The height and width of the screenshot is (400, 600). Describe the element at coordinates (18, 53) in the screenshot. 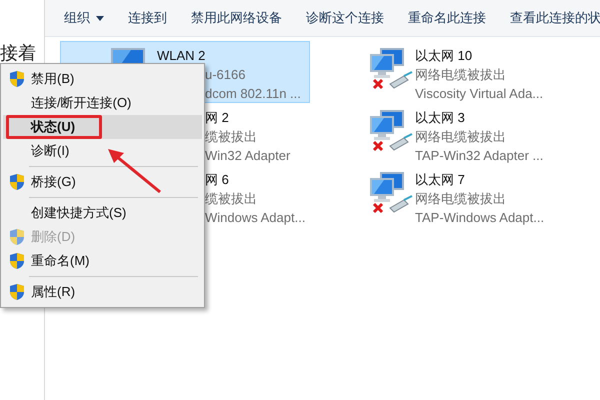

I see `side-text: 接着` at that location.